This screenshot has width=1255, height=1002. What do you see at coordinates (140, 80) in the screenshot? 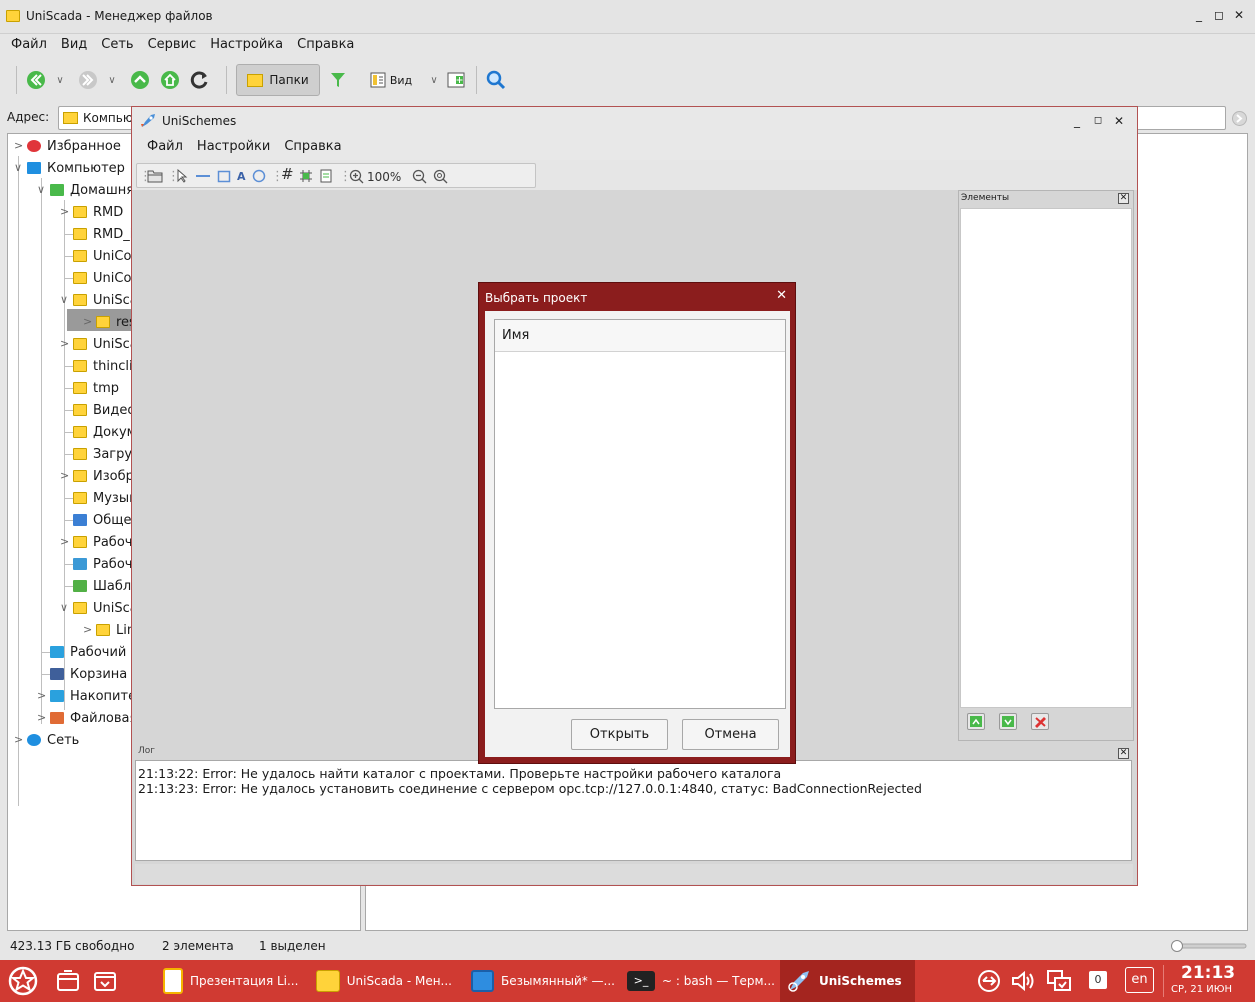
I see `up-button` at bounding box center [140, 80].